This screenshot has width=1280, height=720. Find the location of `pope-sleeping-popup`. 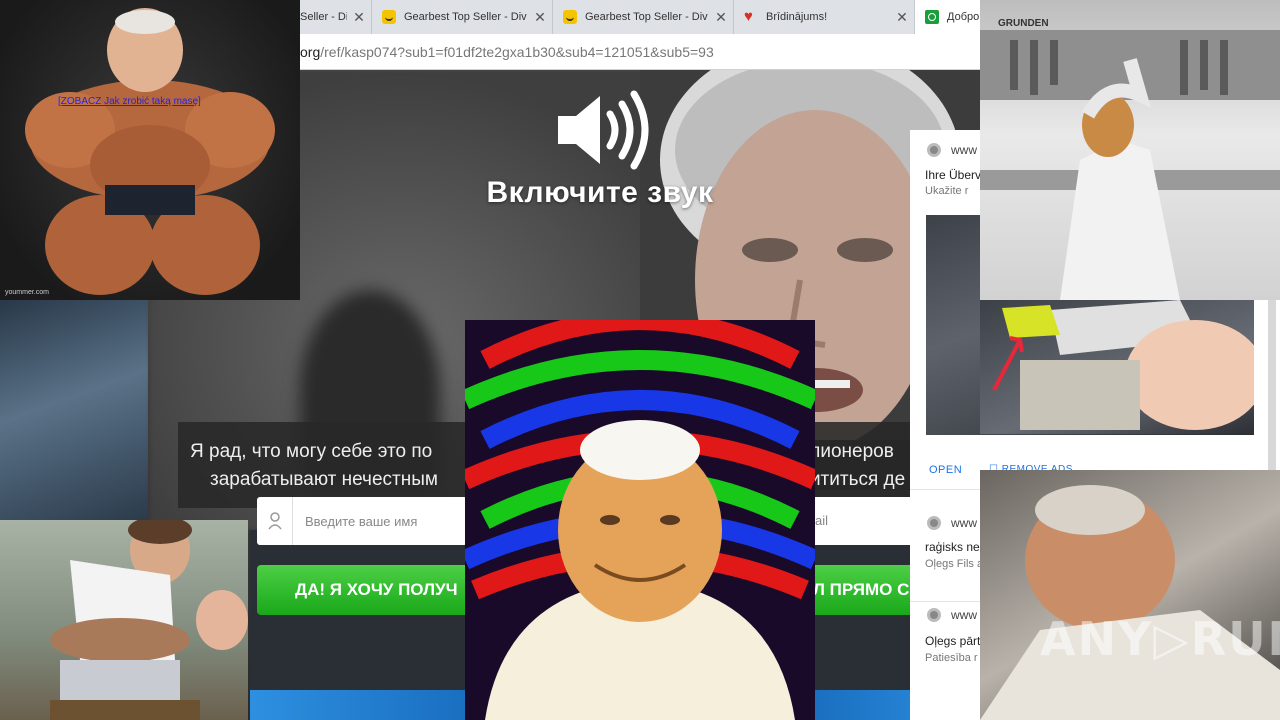

pope-sleeping-popup is located at coordinates (1130, 595).